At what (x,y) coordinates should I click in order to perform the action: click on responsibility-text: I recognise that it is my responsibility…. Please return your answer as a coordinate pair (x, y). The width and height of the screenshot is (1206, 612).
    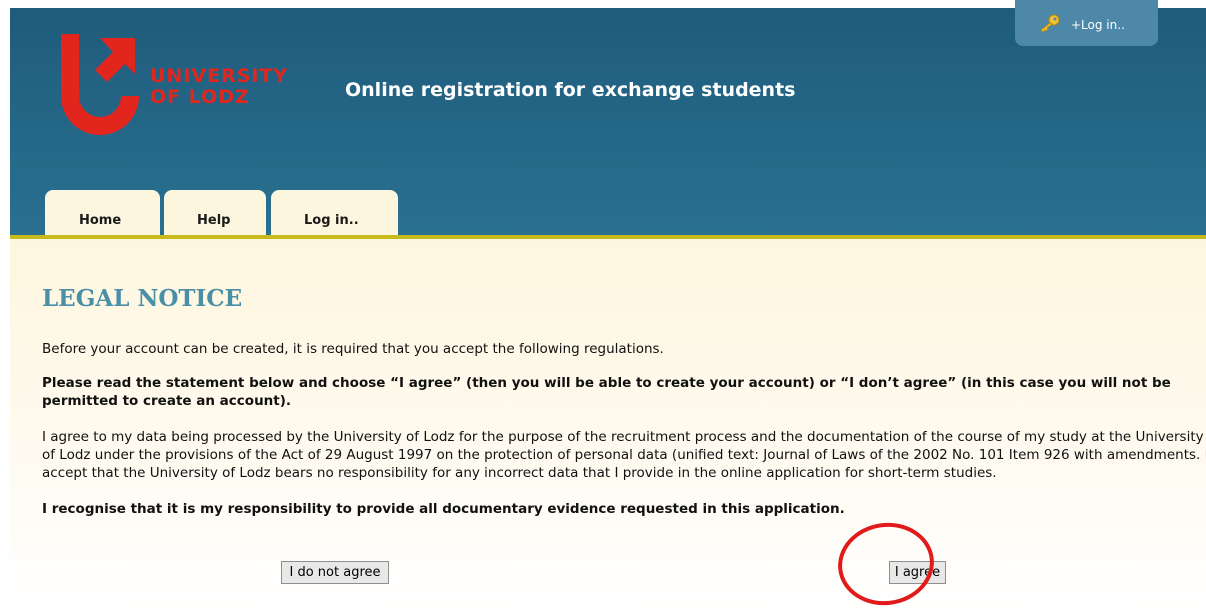
    Looking at the image, I should click on (443, 509).